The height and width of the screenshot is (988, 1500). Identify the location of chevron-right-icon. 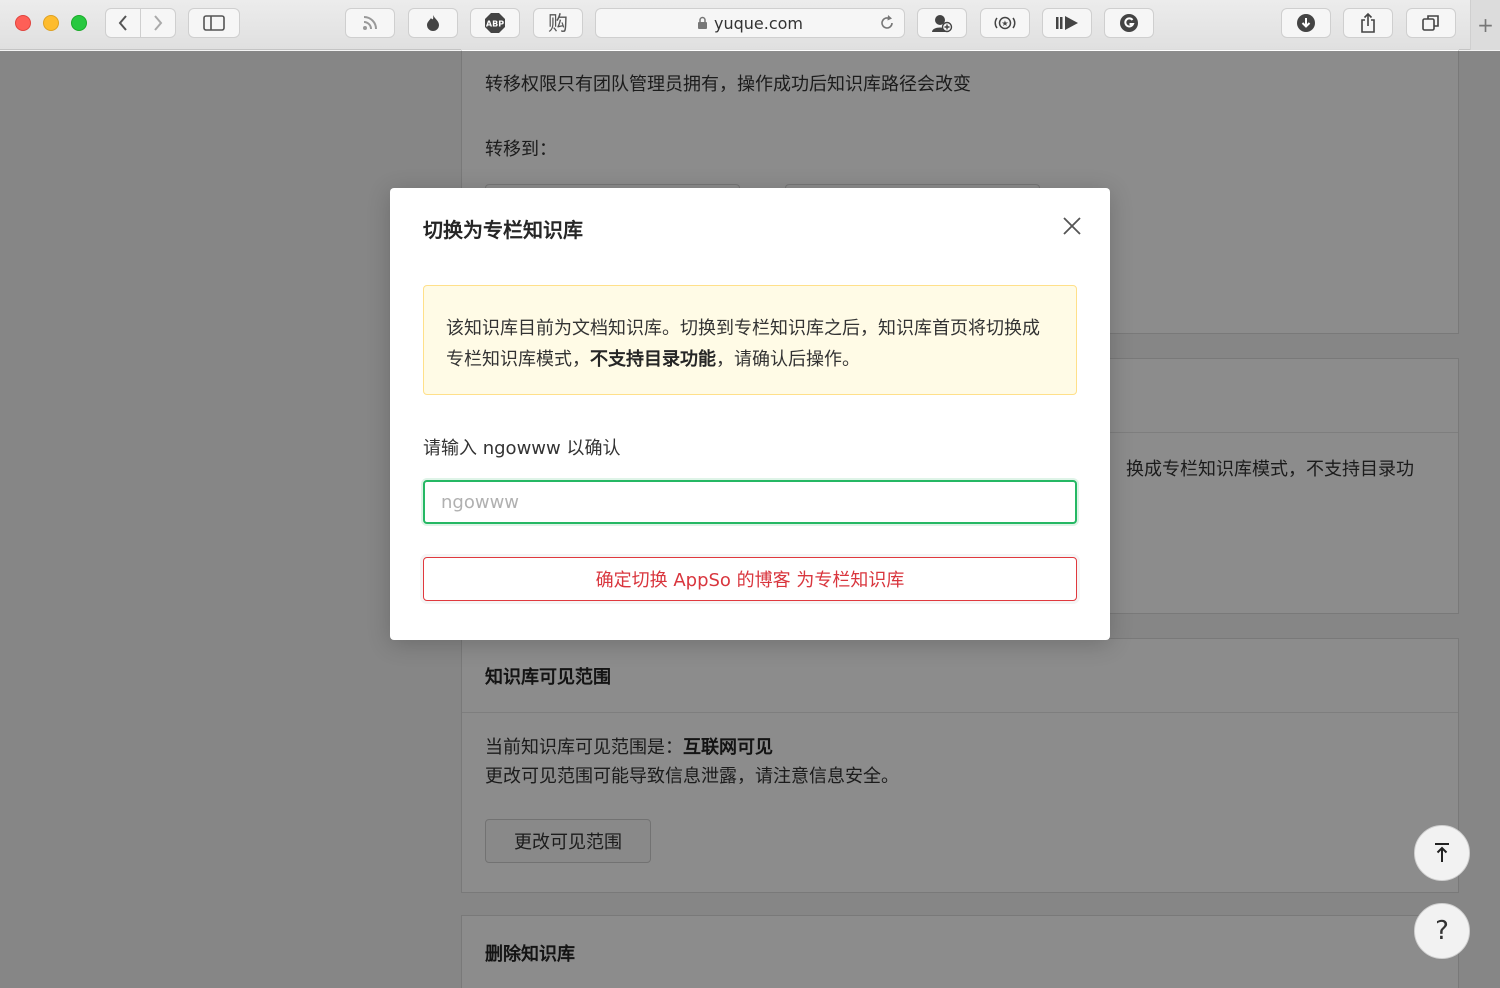
(158, 23).